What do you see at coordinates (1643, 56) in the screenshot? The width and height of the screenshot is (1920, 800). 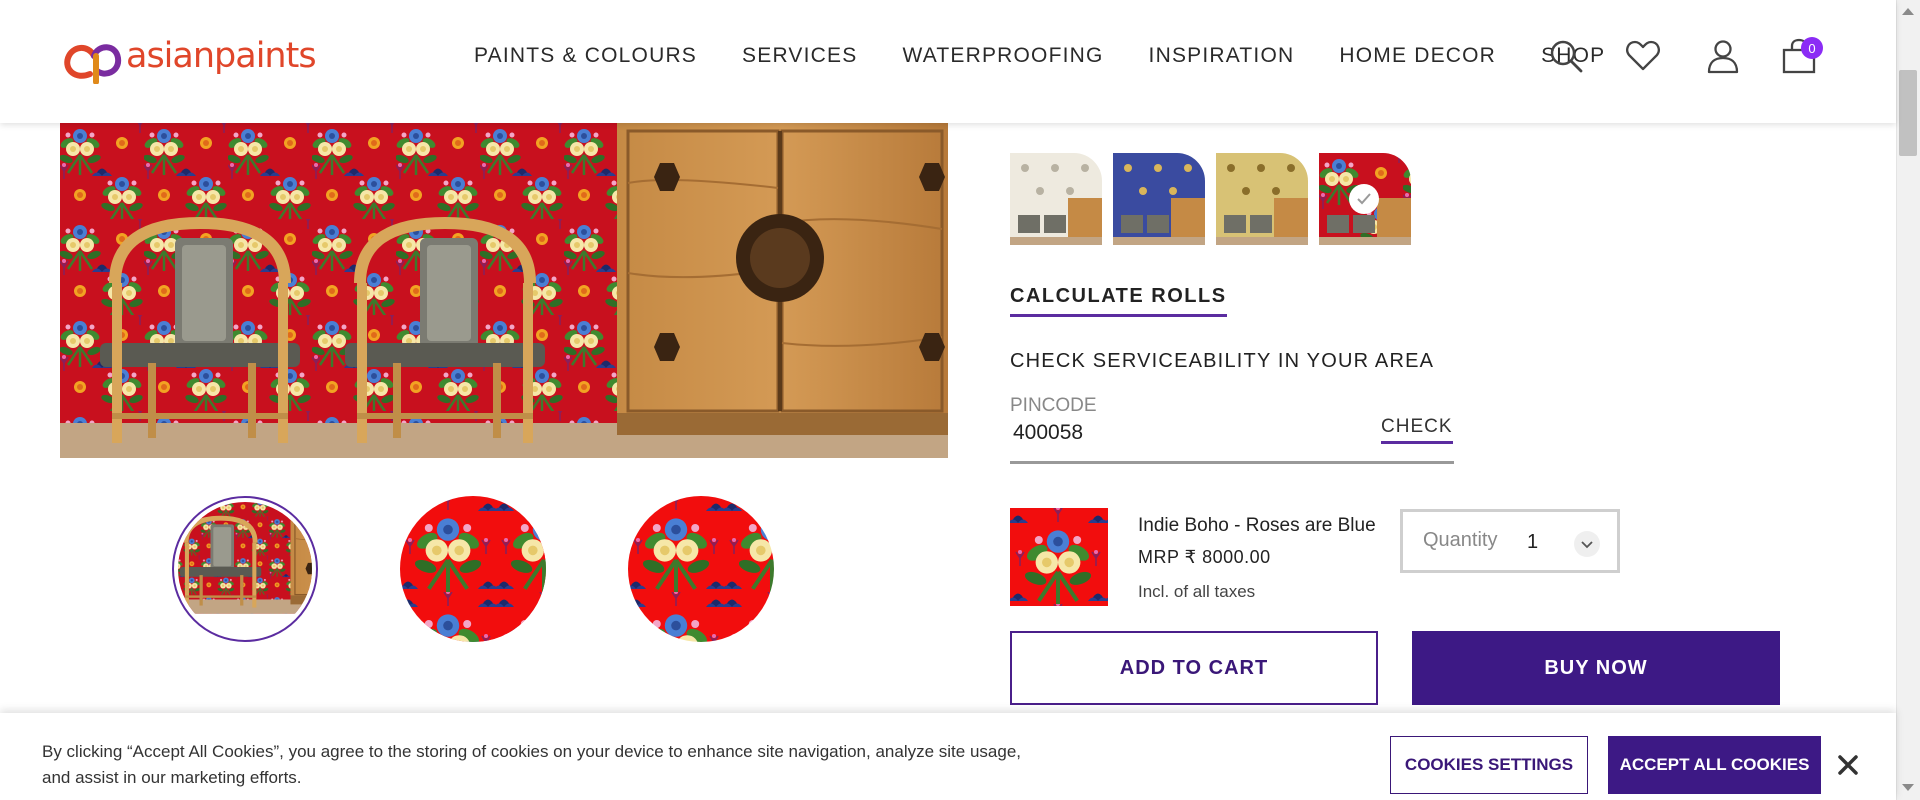 I see `wishlist-heart-icon` at bounding box center [1643, 56].